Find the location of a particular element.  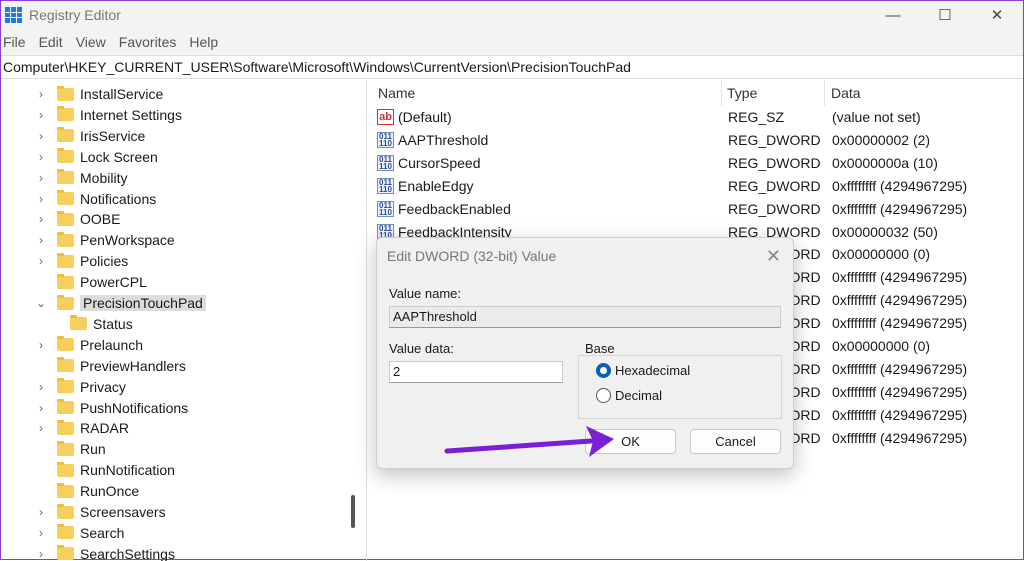

value-name: EnableEdgy is located at coordinates (436, 185).